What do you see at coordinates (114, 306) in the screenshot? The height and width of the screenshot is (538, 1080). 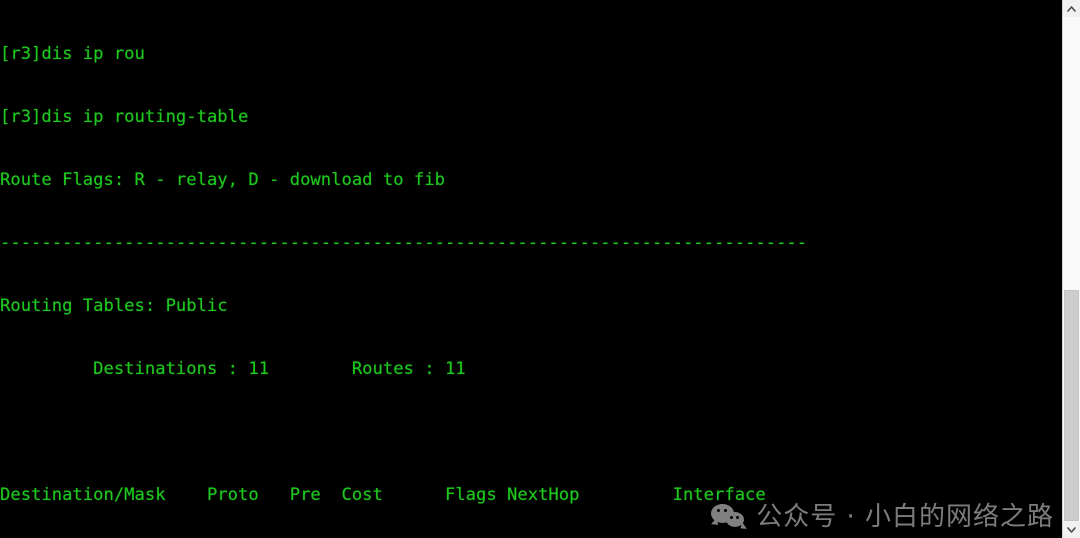 I see `routing-table-name: Routing Tables: Public` at bounding box center [114, 306].